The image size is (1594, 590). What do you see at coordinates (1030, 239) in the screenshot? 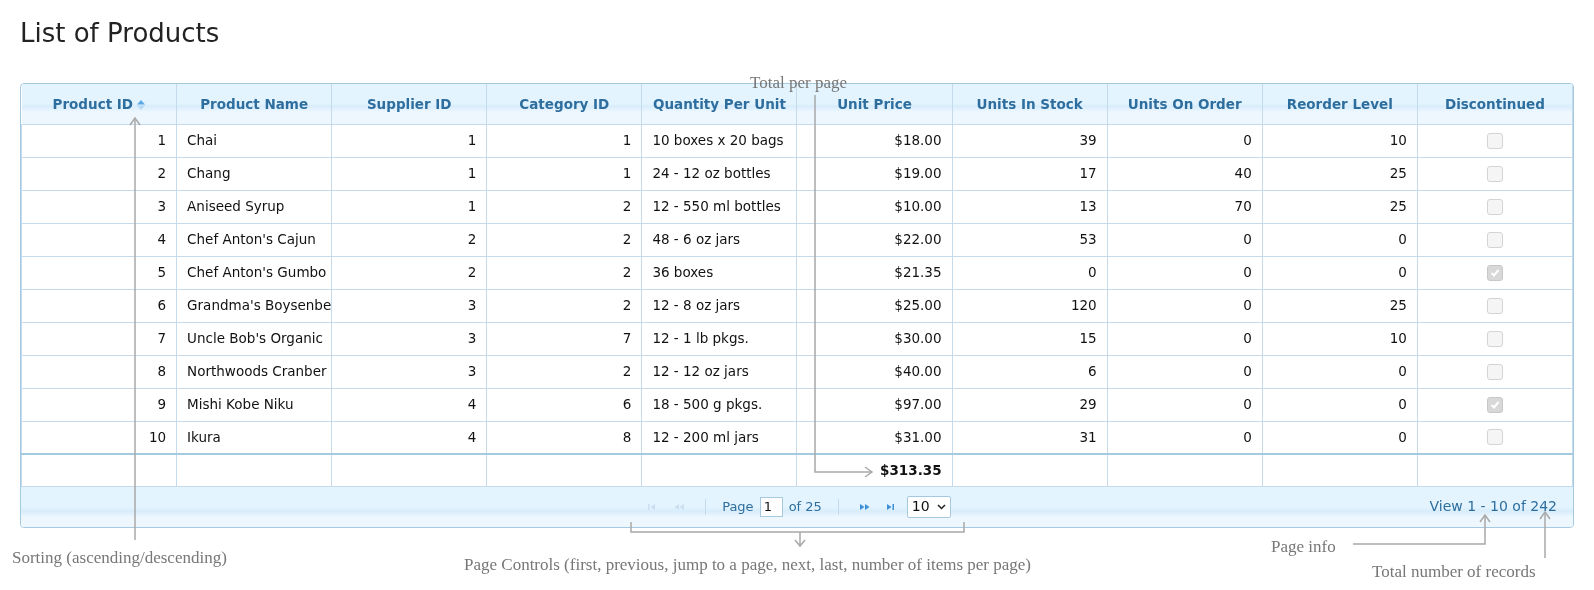
I see `table-cell: 53` at bounding box center [1030, 239].